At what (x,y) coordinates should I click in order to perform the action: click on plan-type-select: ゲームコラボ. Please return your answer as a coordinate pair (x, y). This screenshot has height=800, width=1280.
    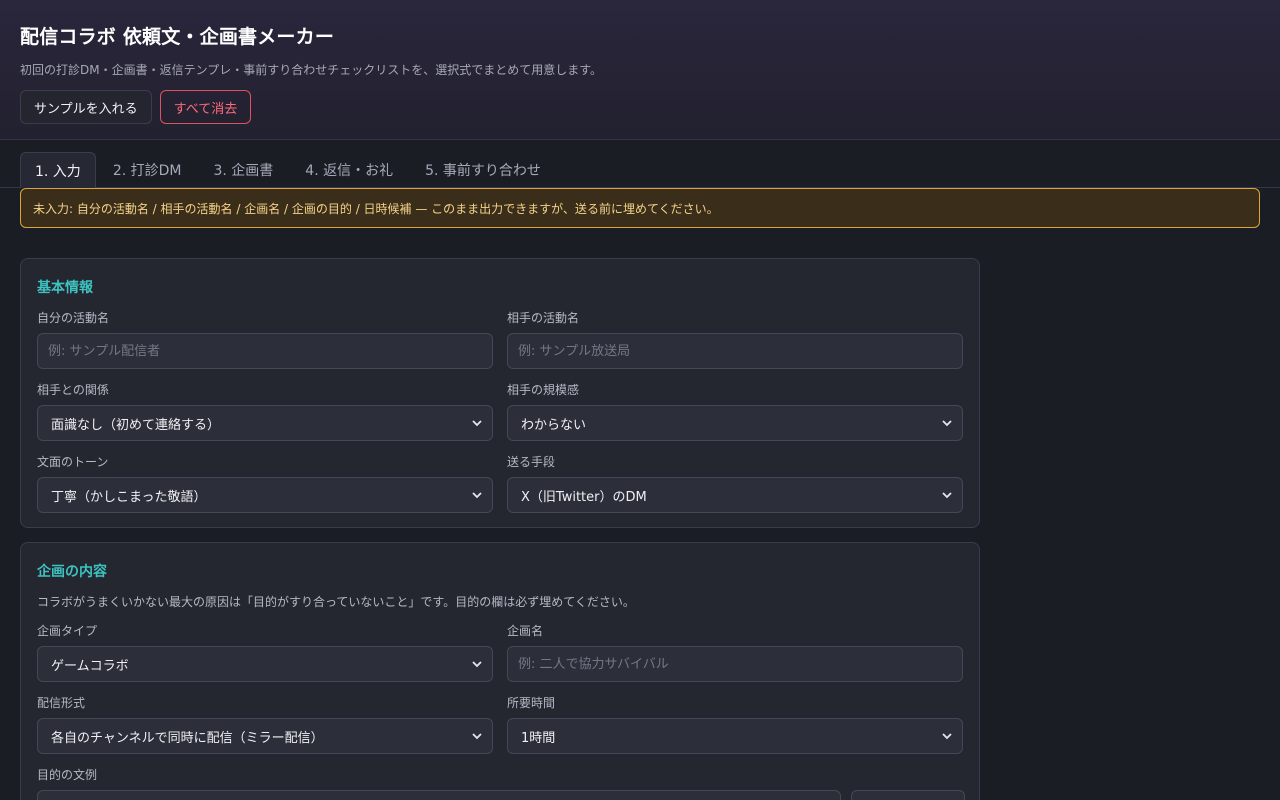
    Looking at the image, I should click on (265, 664).